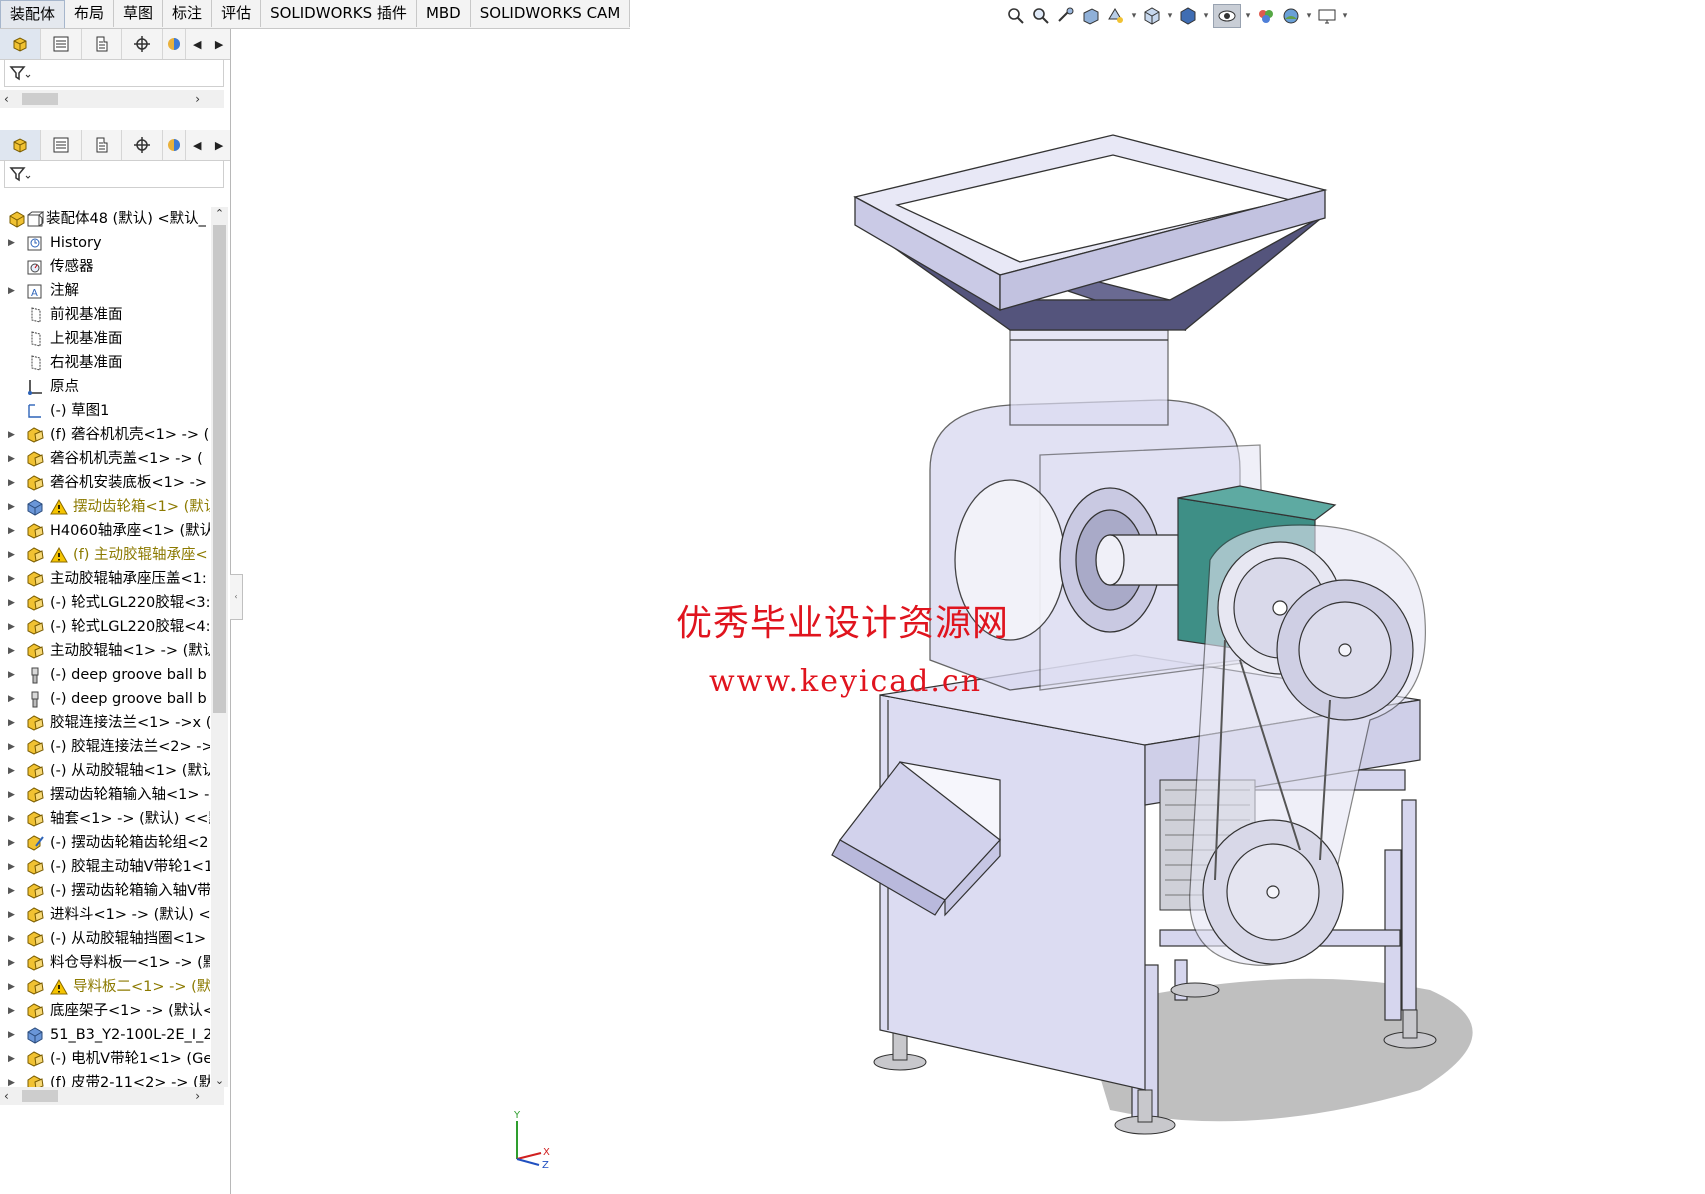  Describe the element at coordinates (105, 459) in the screenshot. I see `tree-item: ▶ 砻谷机机壳盖<1> -> (` at that location.